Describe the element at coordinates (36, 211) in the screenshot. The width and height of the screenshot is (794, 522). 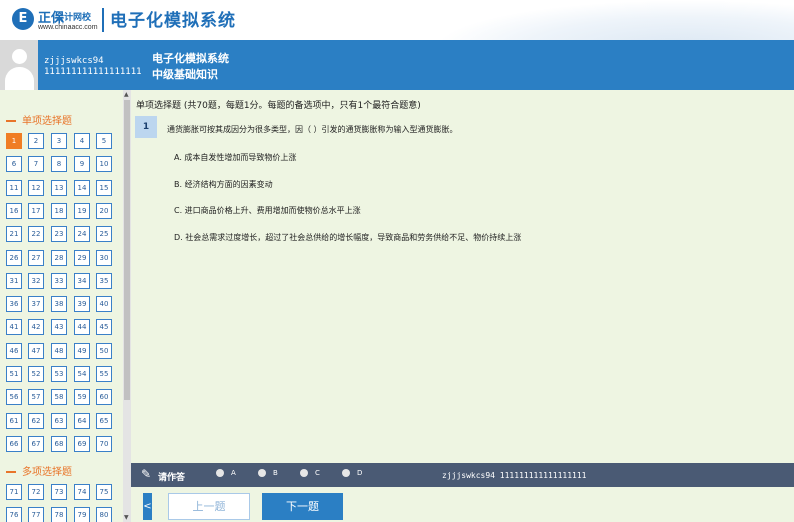
I see `question-nav-item: 17` at that location.